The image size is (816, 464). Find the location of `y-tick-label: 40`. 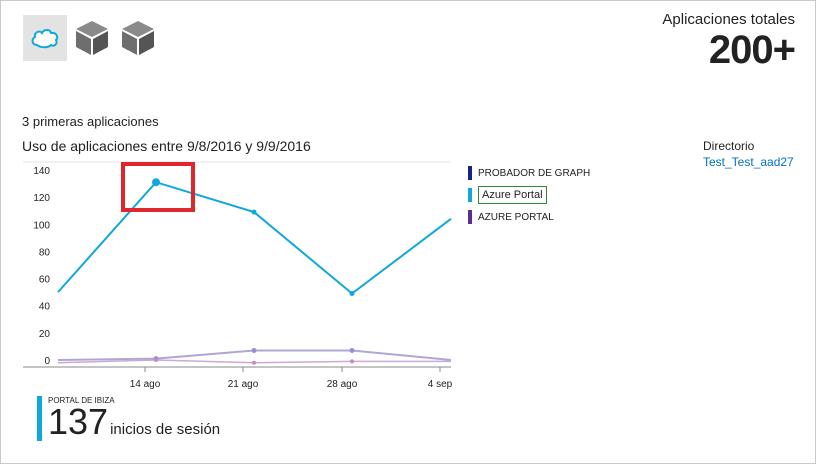

y-tick-label: 40 is located at coordinates (45, 307).